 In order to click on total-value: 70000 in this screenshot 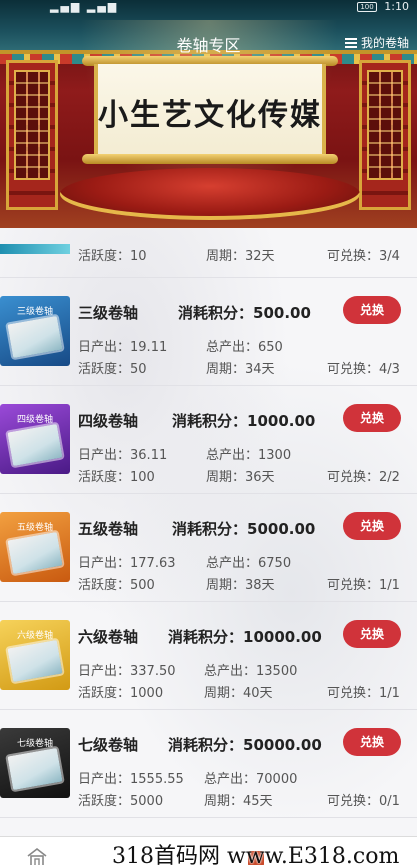, I will do `click(277, 779)`.